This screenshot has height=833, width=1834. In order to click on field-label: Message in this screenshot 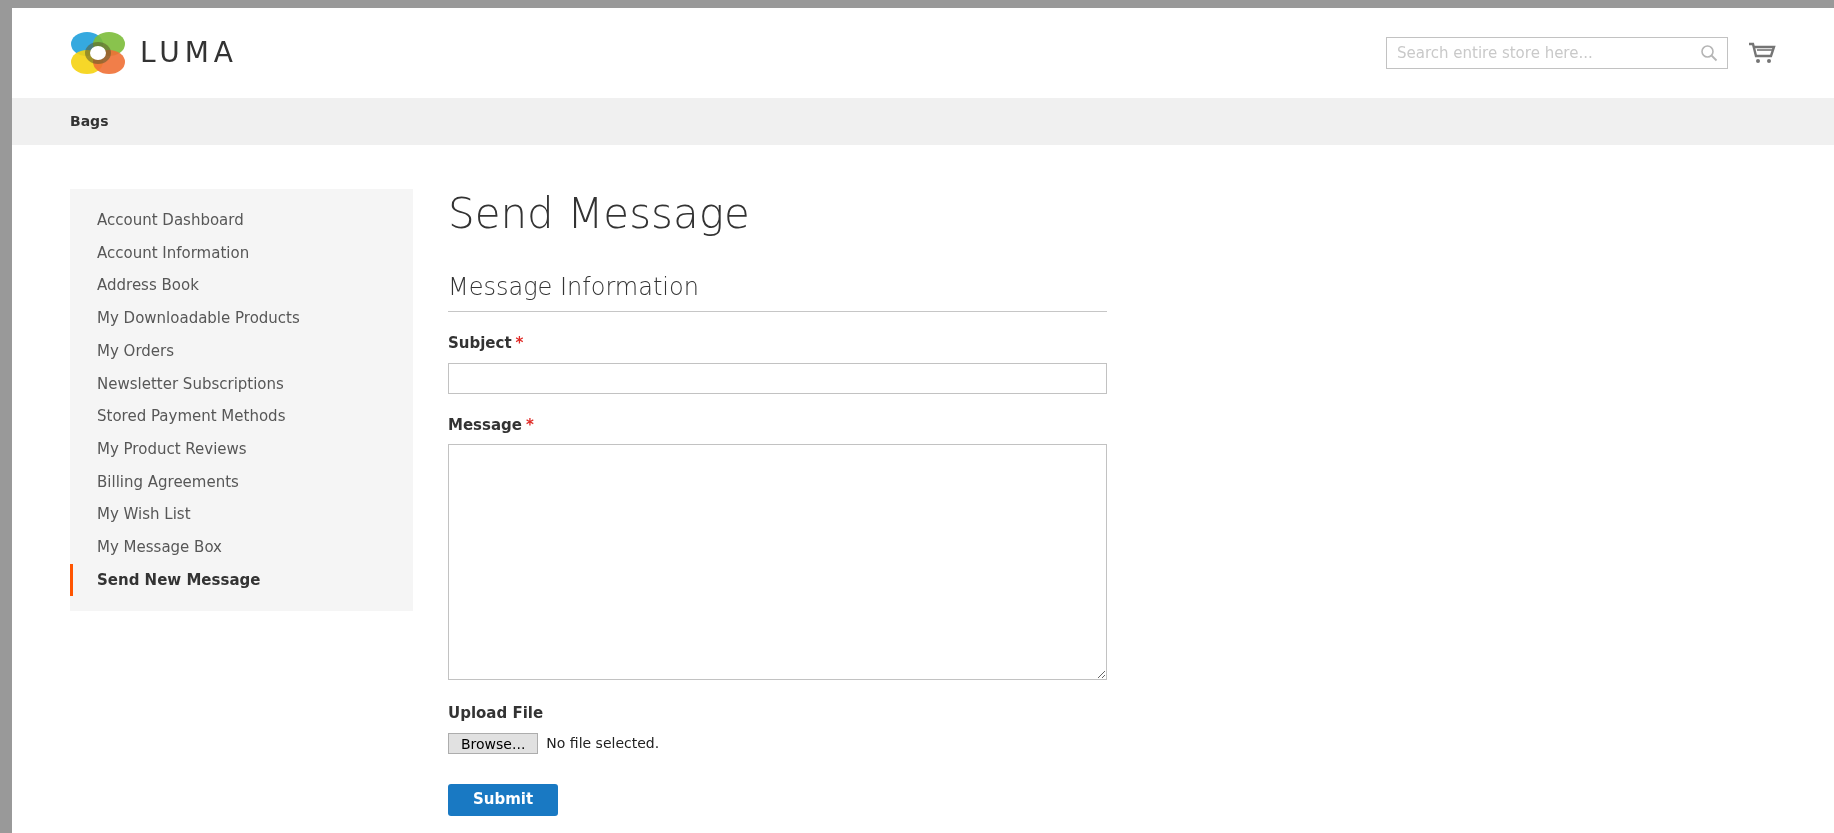, I will do `click(485, 424)`.